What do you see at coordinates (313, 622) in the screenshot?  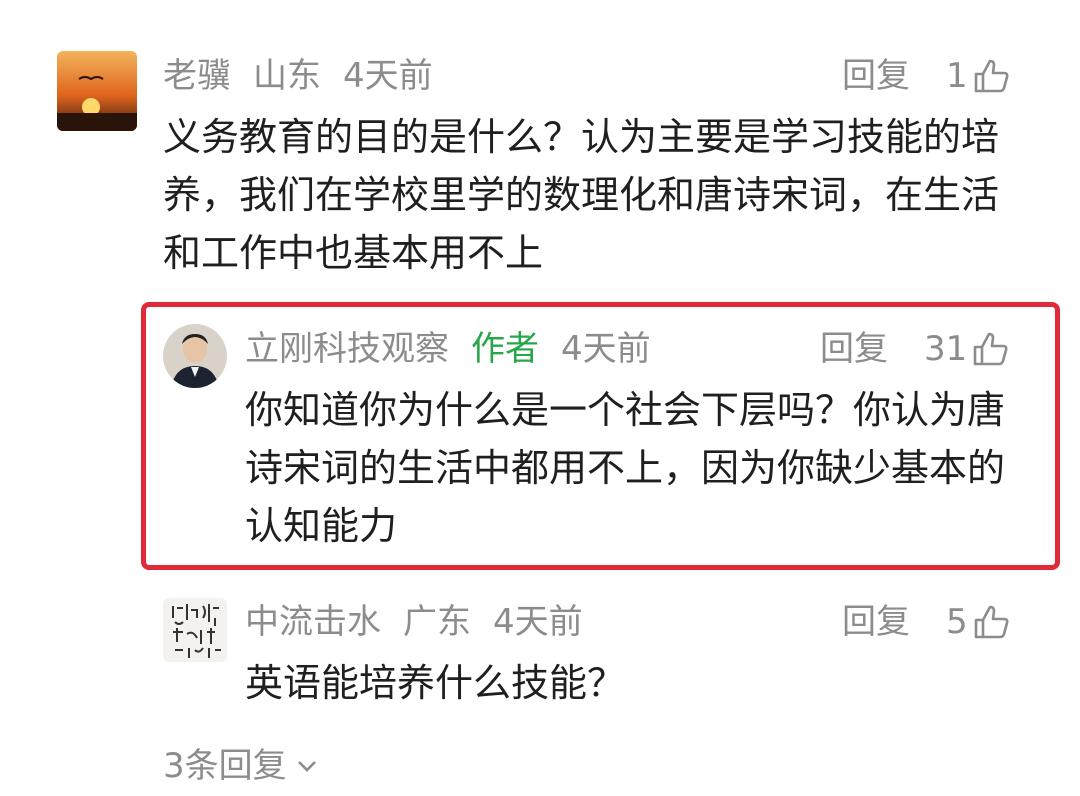 I see `username: 中流击水` at bounding box center [313, 622].